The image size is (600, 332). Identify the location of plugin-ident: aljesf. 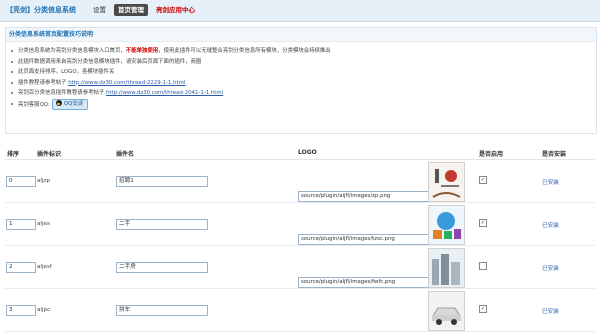
(44, 267).